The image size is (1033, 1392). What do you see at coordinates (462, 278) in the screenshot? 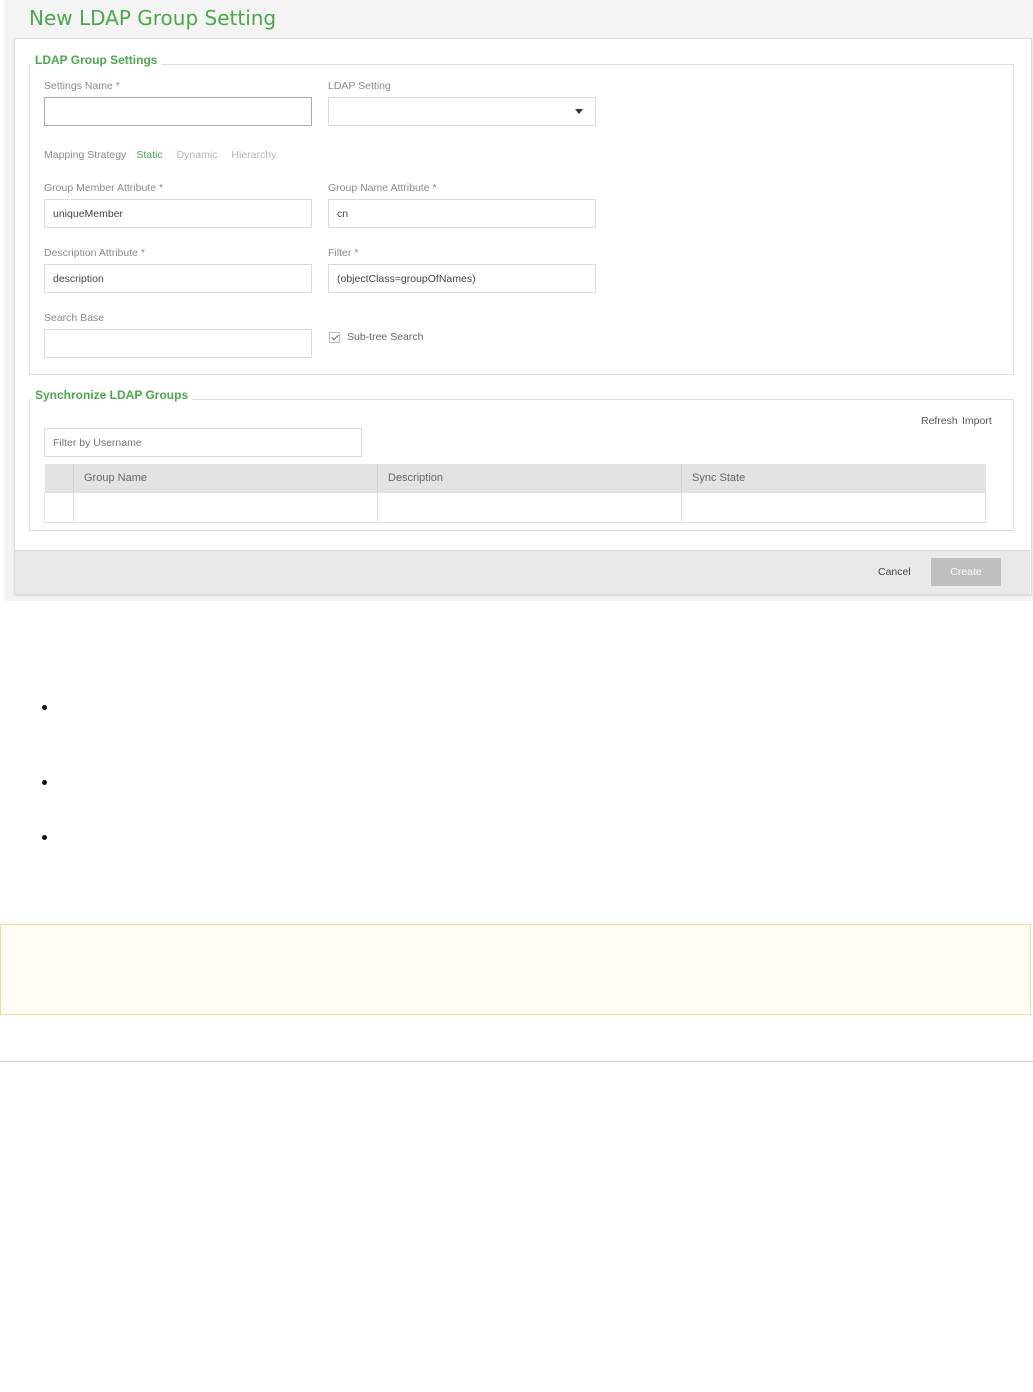
I see `filter-input: (objectClass=groupOfNames)` at bounding box center [462, 278].